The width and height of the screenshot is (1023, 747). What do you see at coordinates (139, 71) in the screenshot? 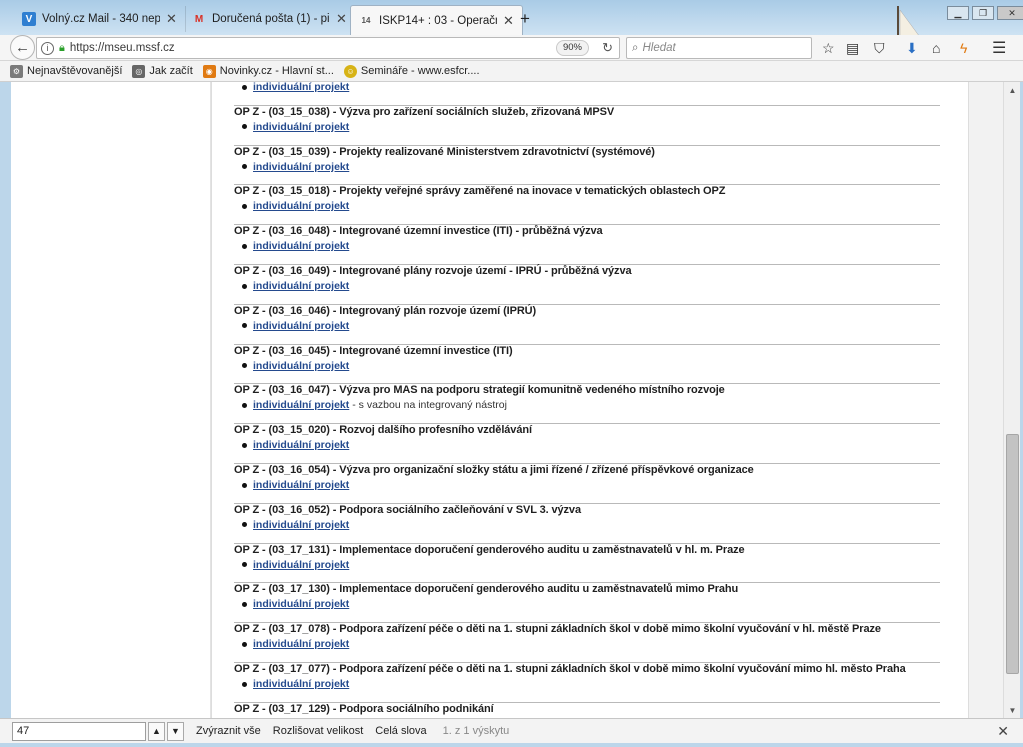
I see `globe-icon: ◎` at bounding box center [139, 71].